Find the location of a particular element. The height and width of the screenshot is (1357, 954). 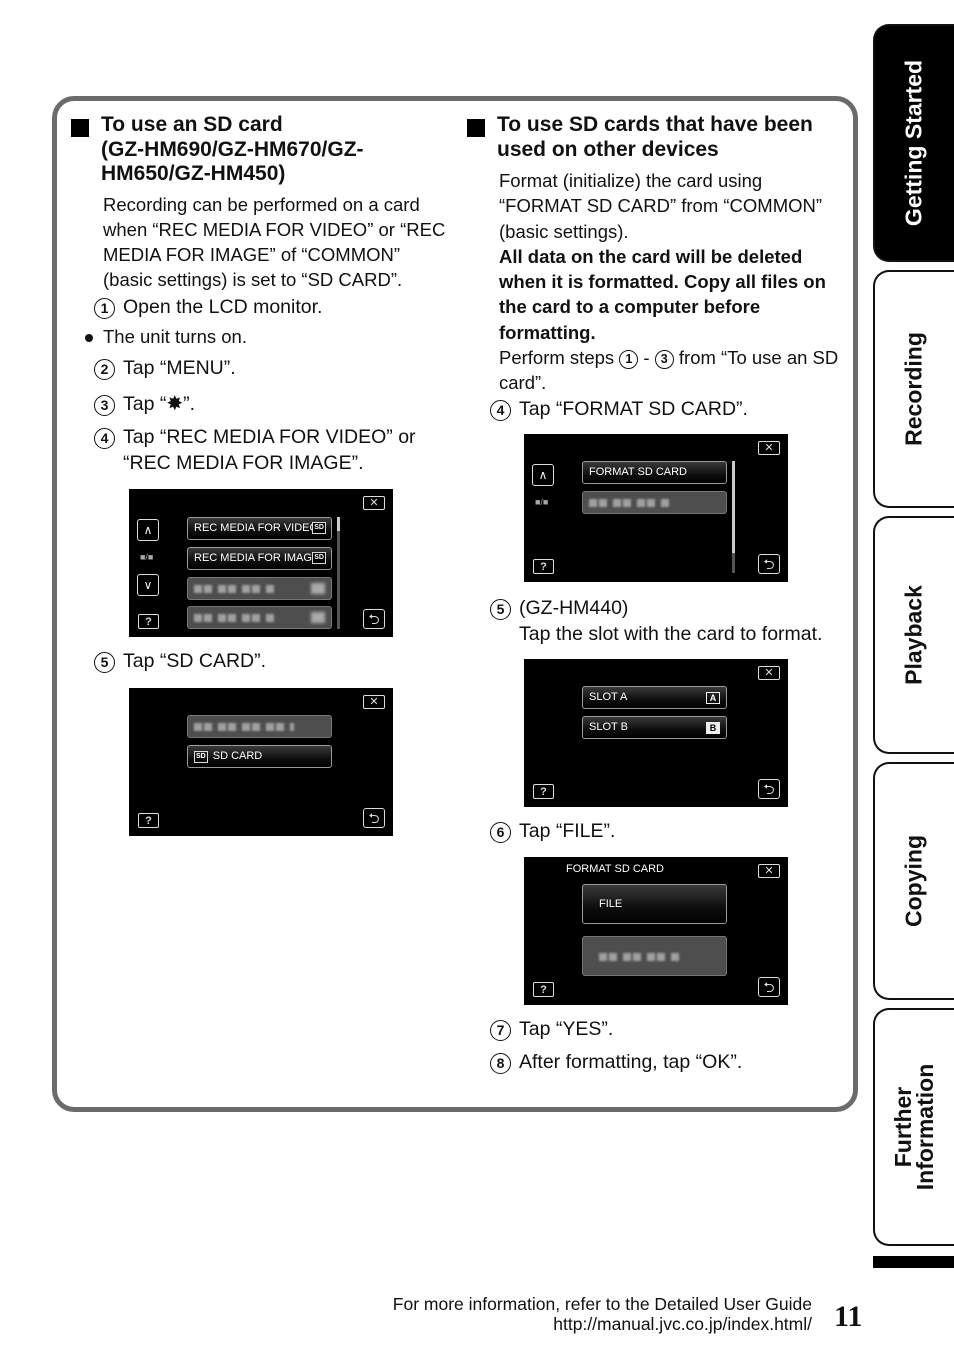

step-8: 8 After formatting, tap “OK”. is located at coordinates (657, 1063).